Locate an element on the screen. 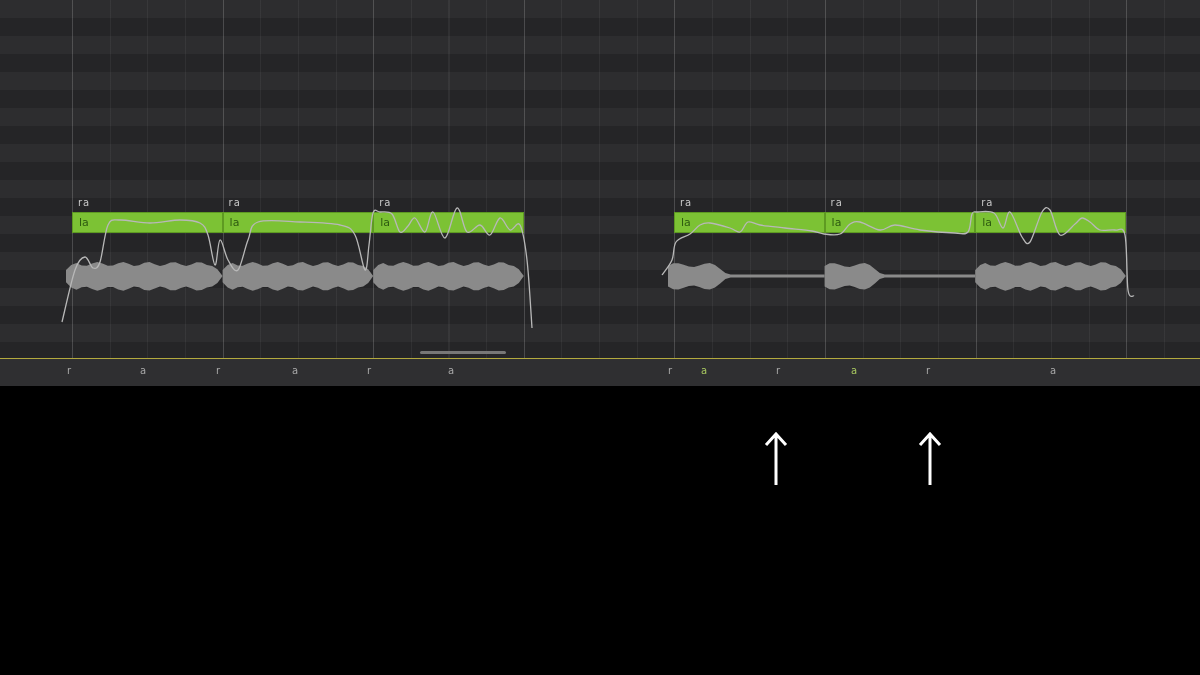 Image resolution: width=1200 pixels, height=675 pixels. scrollbar-handle is located at coordinates (463, 352).